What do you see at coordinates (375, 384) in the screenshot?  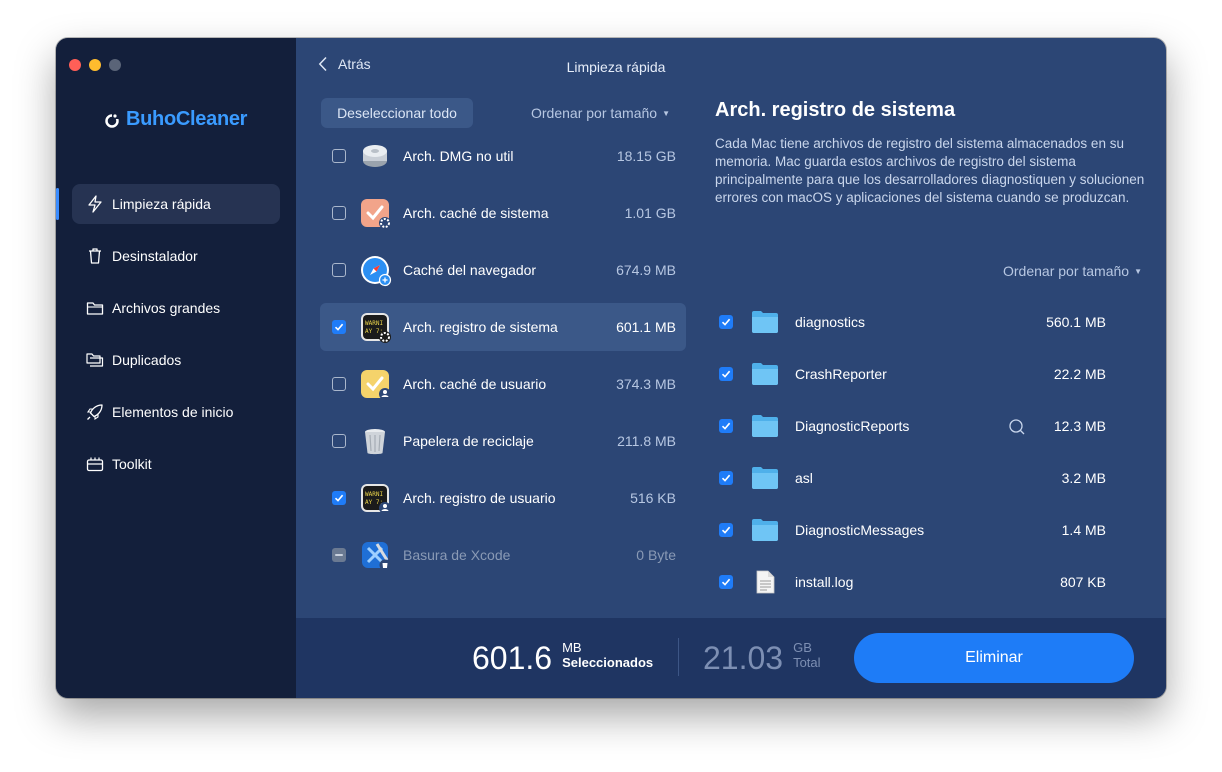 I see `user-cache-icon` at bounding box center [375, 384].